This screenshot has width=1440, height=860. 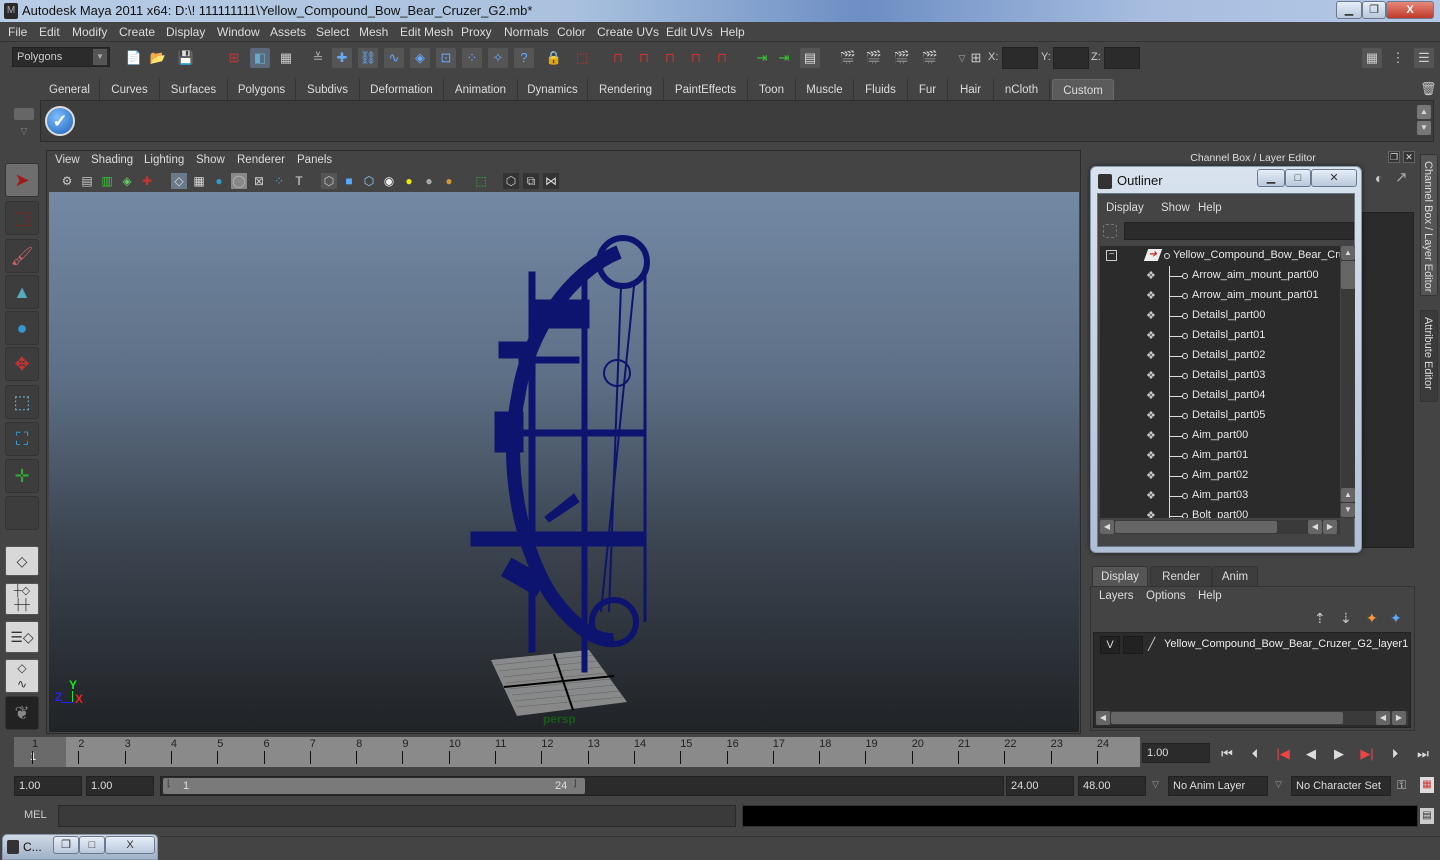 I want to click on shelf-scroll-down-button: ▼, so click(x=1424, y=128).